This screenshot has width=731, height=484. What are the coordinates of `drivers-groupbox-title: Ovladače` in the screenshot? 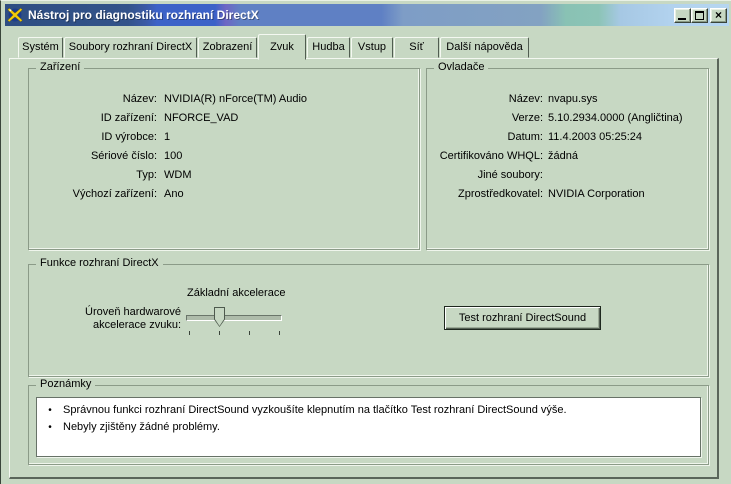 It's located at (461, 67).